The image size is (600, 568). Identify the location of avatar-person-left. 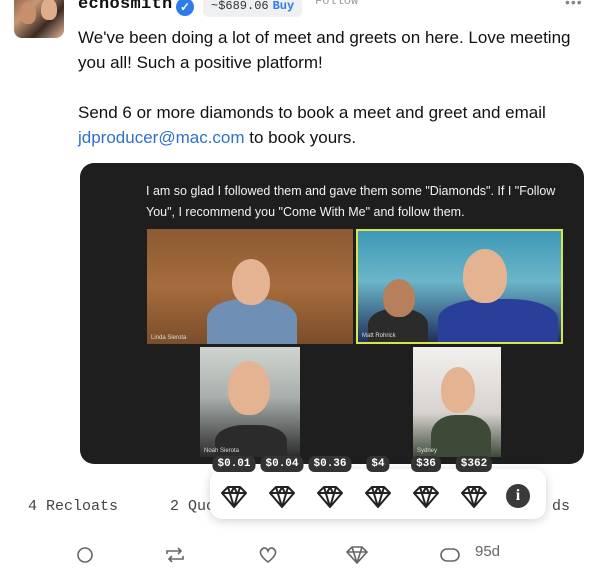
(28, 13).